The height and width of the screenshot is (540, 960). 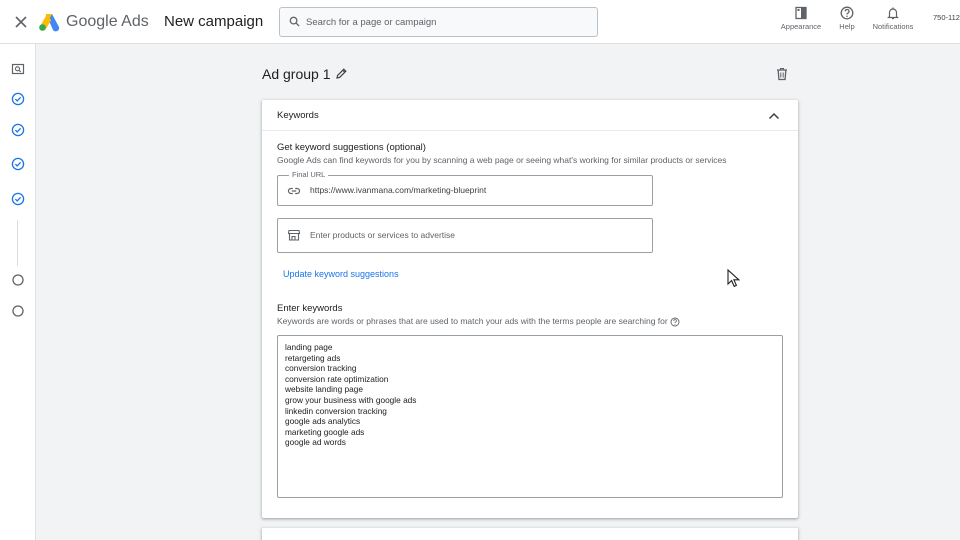 What do you see at coordinates (309, 174) in the screenshot?
I see `final-url-label: Final URL` at bounding box center [309, 174].